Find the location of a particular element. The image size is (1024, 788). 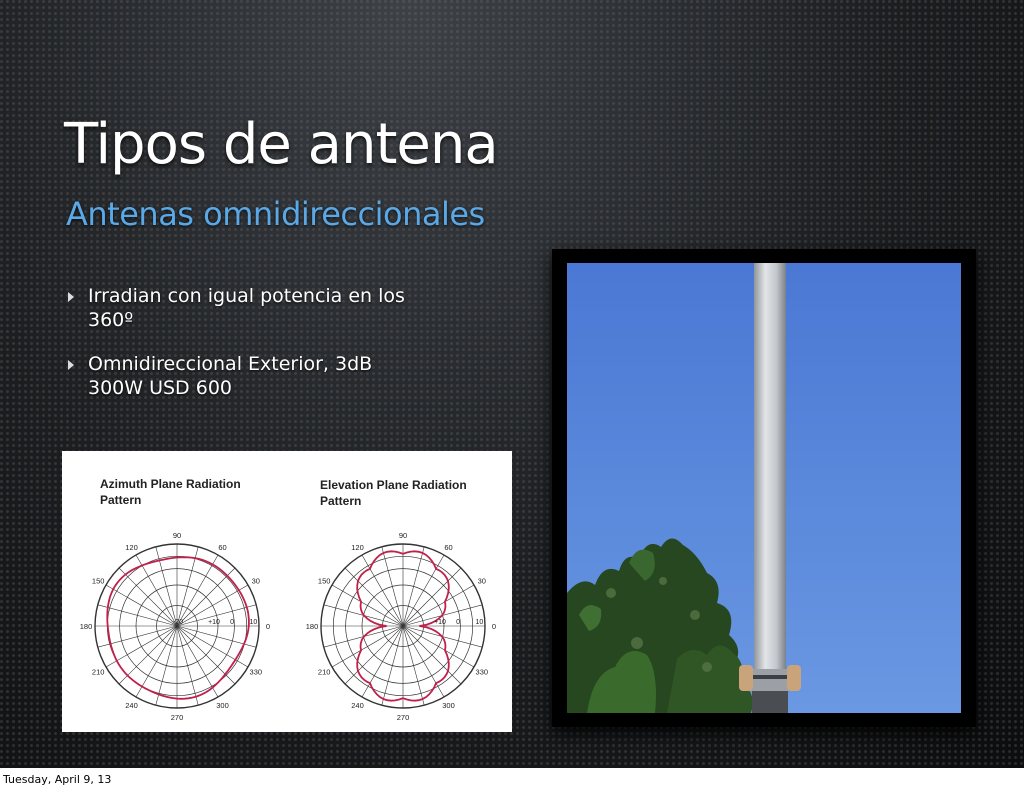

azimuth-polar-grid is located at coordinates (177, 626).